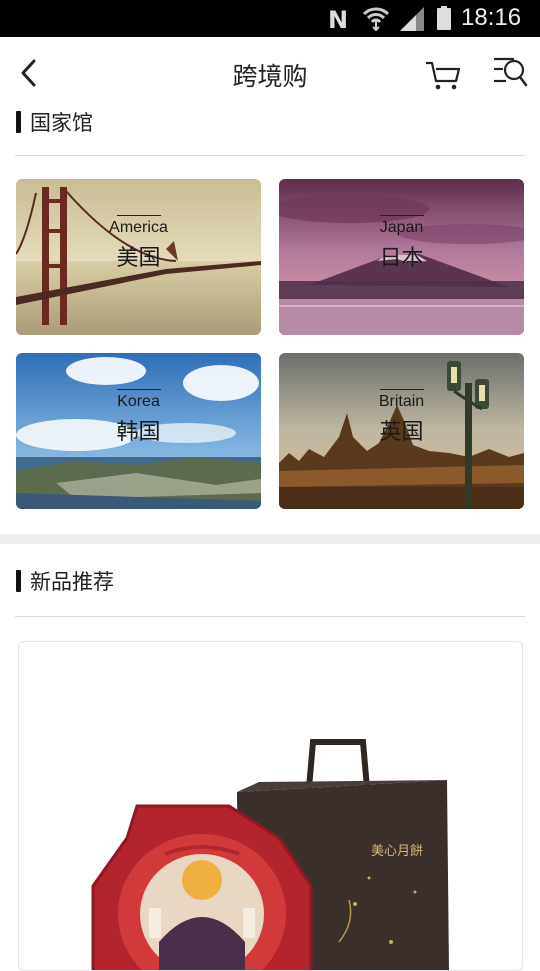 The height and width of the screenshot is (971, 540). What do you see at coordinates (338, 20) in the screenshot?
I see `nfc-icon: N` at bounding box center [338, 20].